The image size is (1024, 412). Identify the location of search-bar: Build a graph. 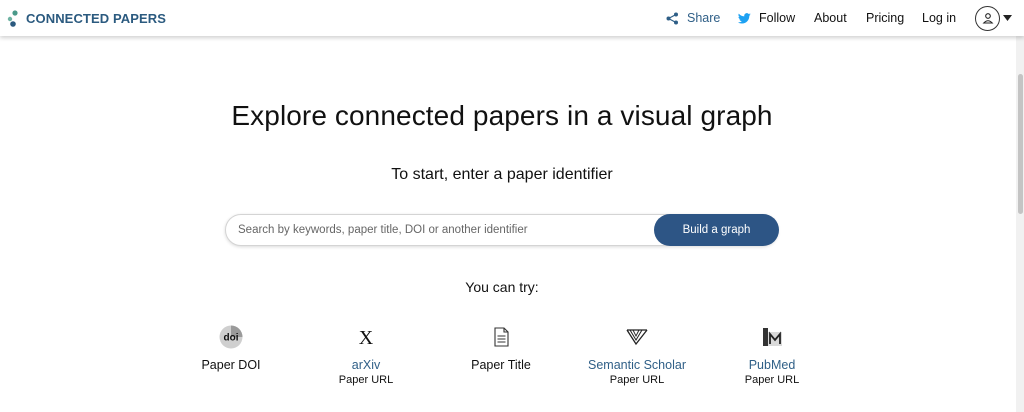
(502, 230).